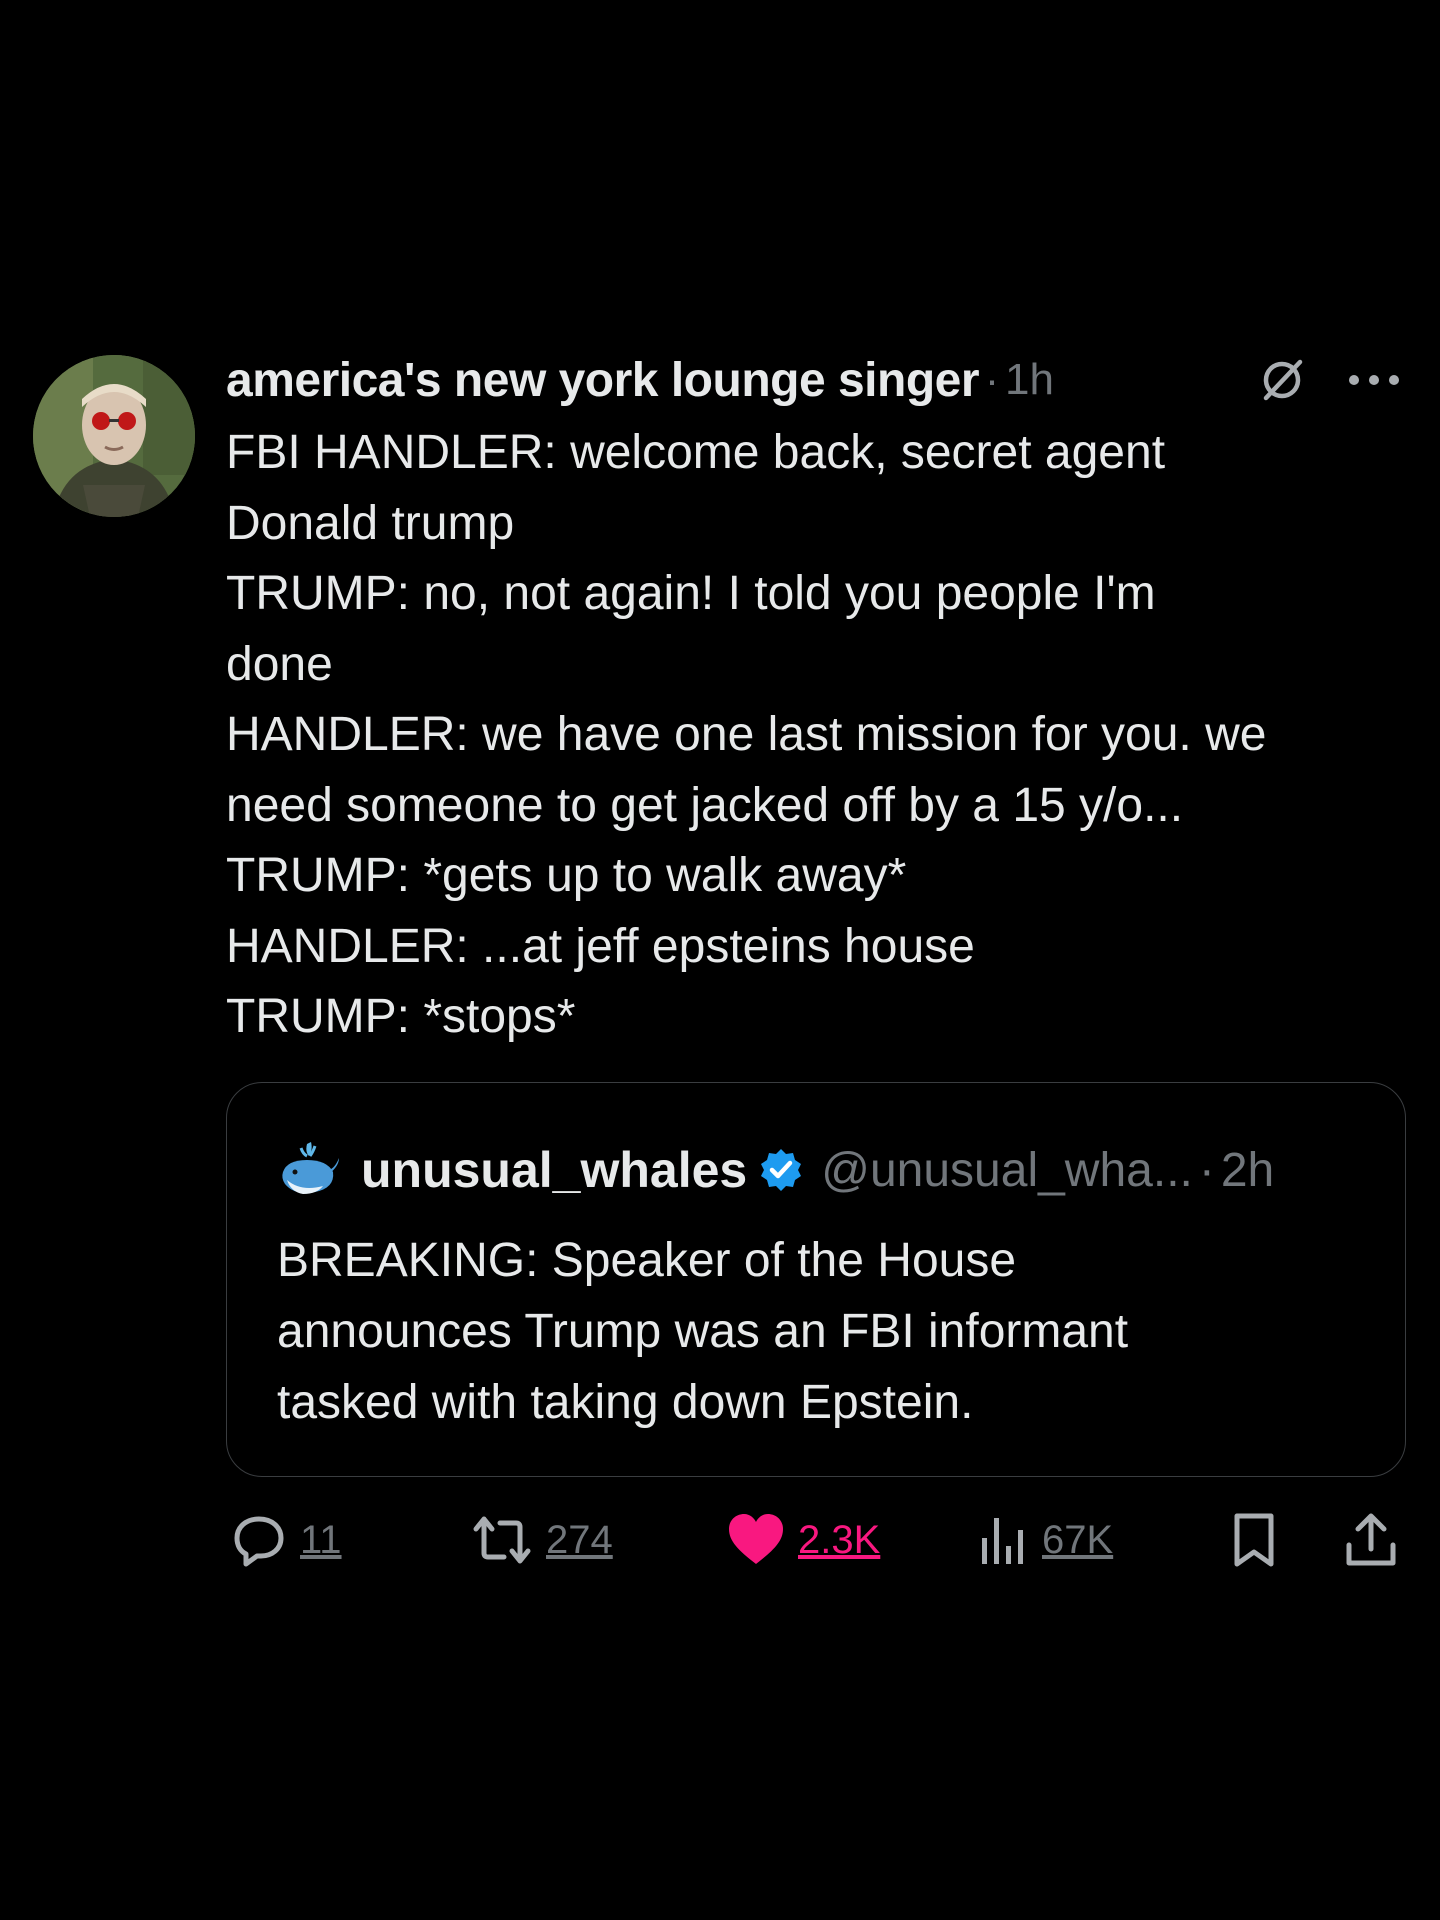  I want to click on tweet-header: america's new york lounge singer · 1h, so click(816, 380).